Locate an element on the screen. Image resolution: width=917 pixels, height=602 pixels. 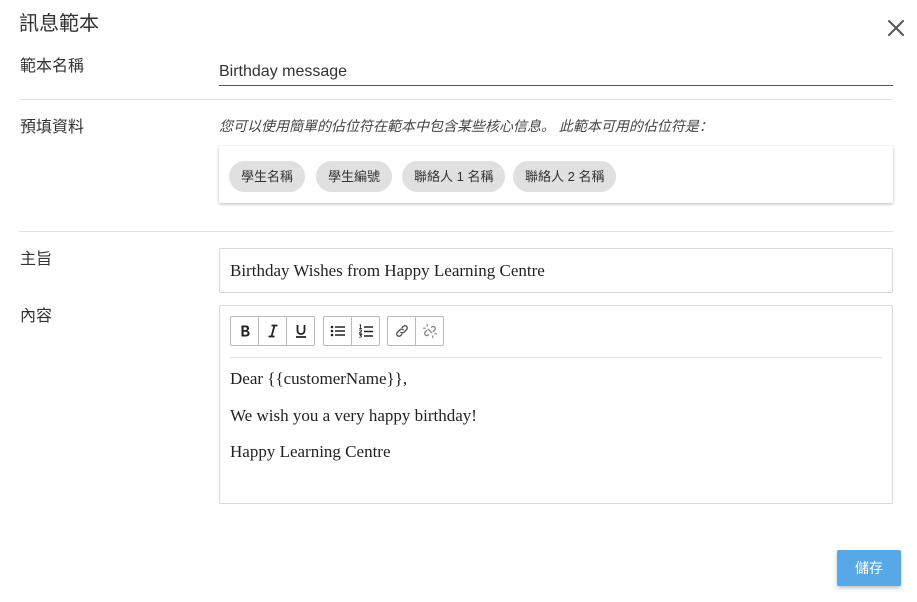
unlink-icon is located at coordinates (429, 331).